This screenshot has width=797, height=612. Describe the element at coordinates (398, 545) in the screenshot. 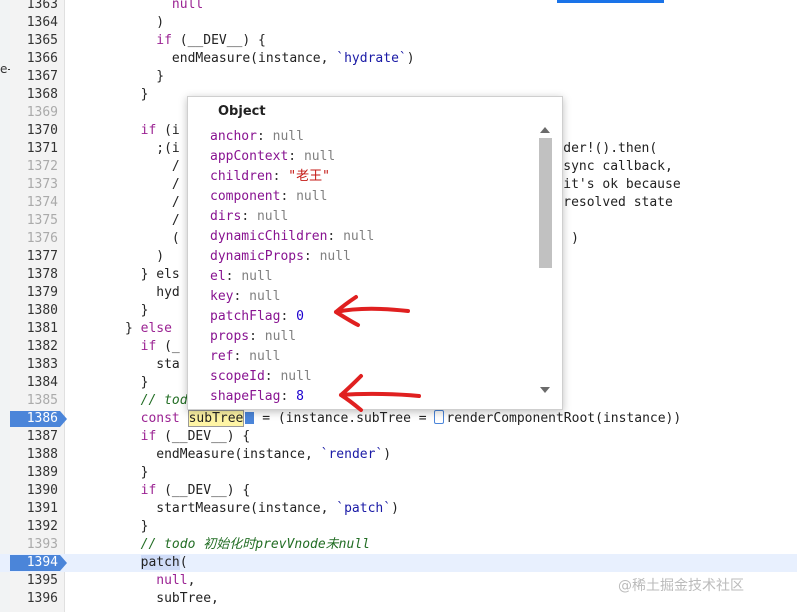

I see `code-line: 1393 // todo 初始化时prevVnode未null` at that location.